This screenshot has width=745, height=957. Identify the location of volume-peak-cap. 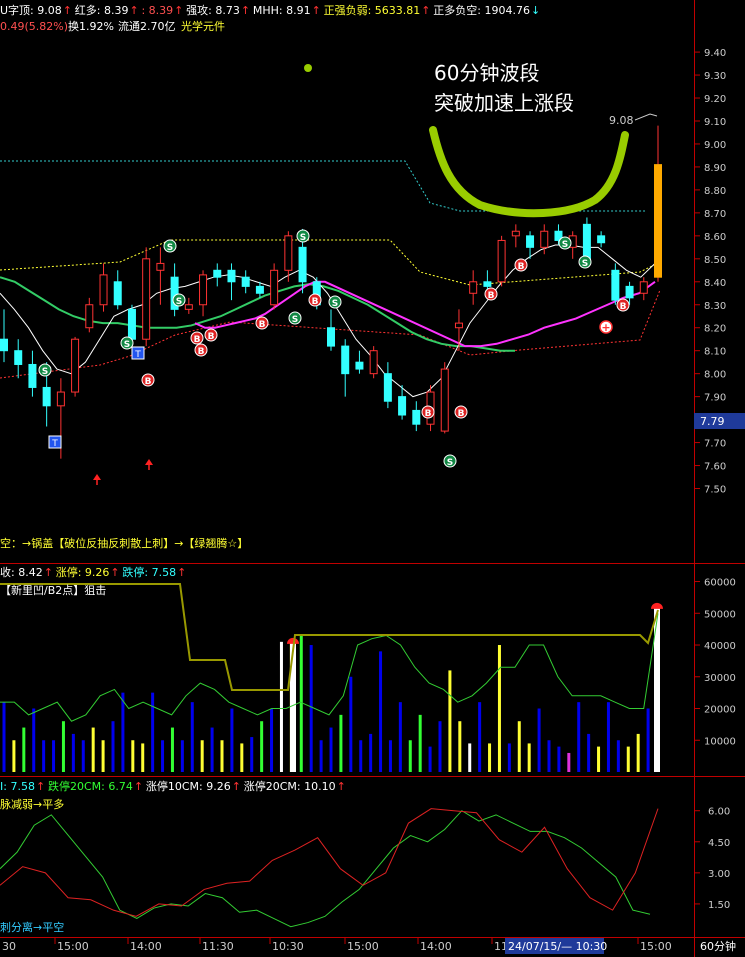
(657, 605).